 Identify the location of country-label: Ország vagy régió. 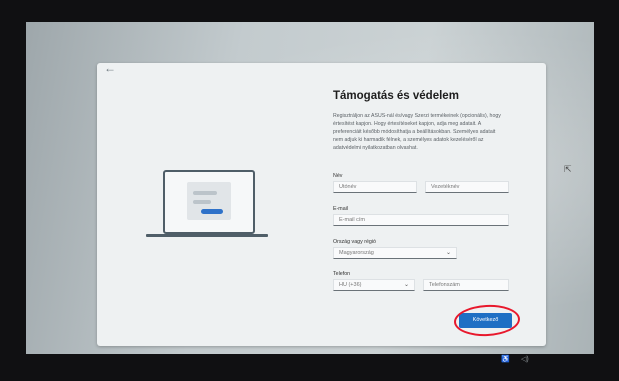
(354, 242).